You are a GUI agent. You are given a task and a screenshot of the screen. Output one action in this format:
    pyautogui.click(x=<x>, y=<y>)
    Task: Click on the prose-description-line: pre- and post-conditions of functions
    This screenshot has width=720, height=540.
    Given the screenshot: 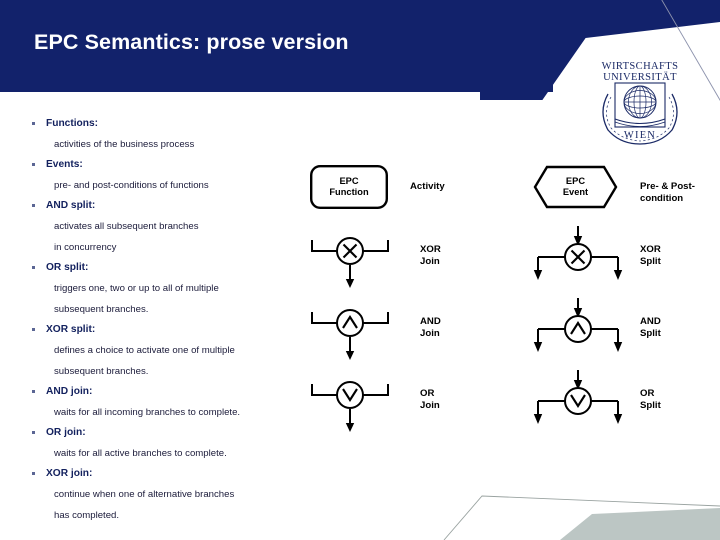 What is the action you would take?
    pyautogui.click(x=131, y=185)
    